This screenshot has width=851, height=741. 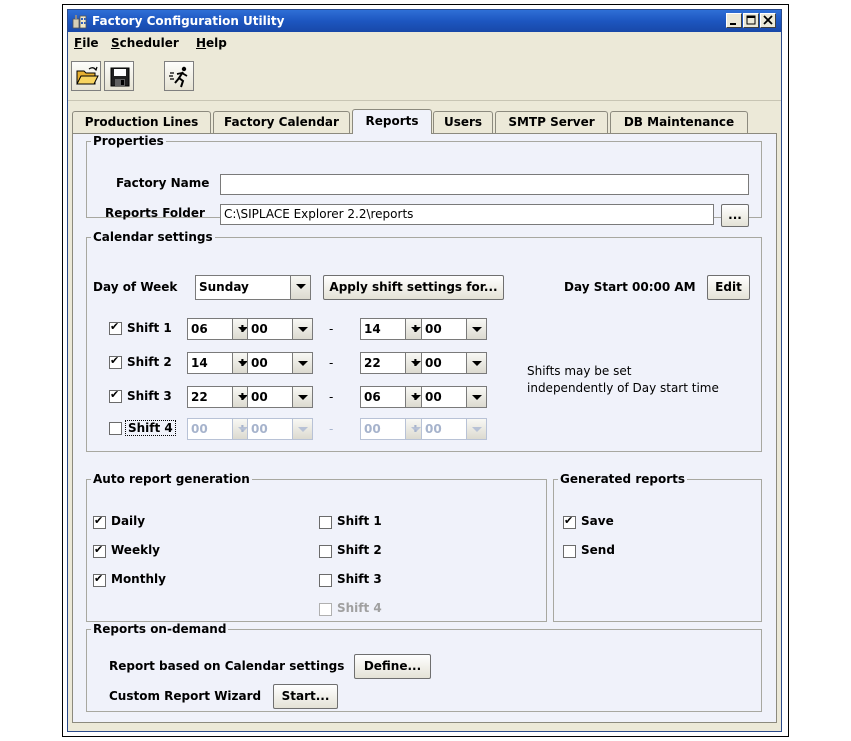 What do you see at coordinates (280, 429) in the screenshot?
I see `shift-4-start-minute-select: 00` at bounding box center [280, 429].